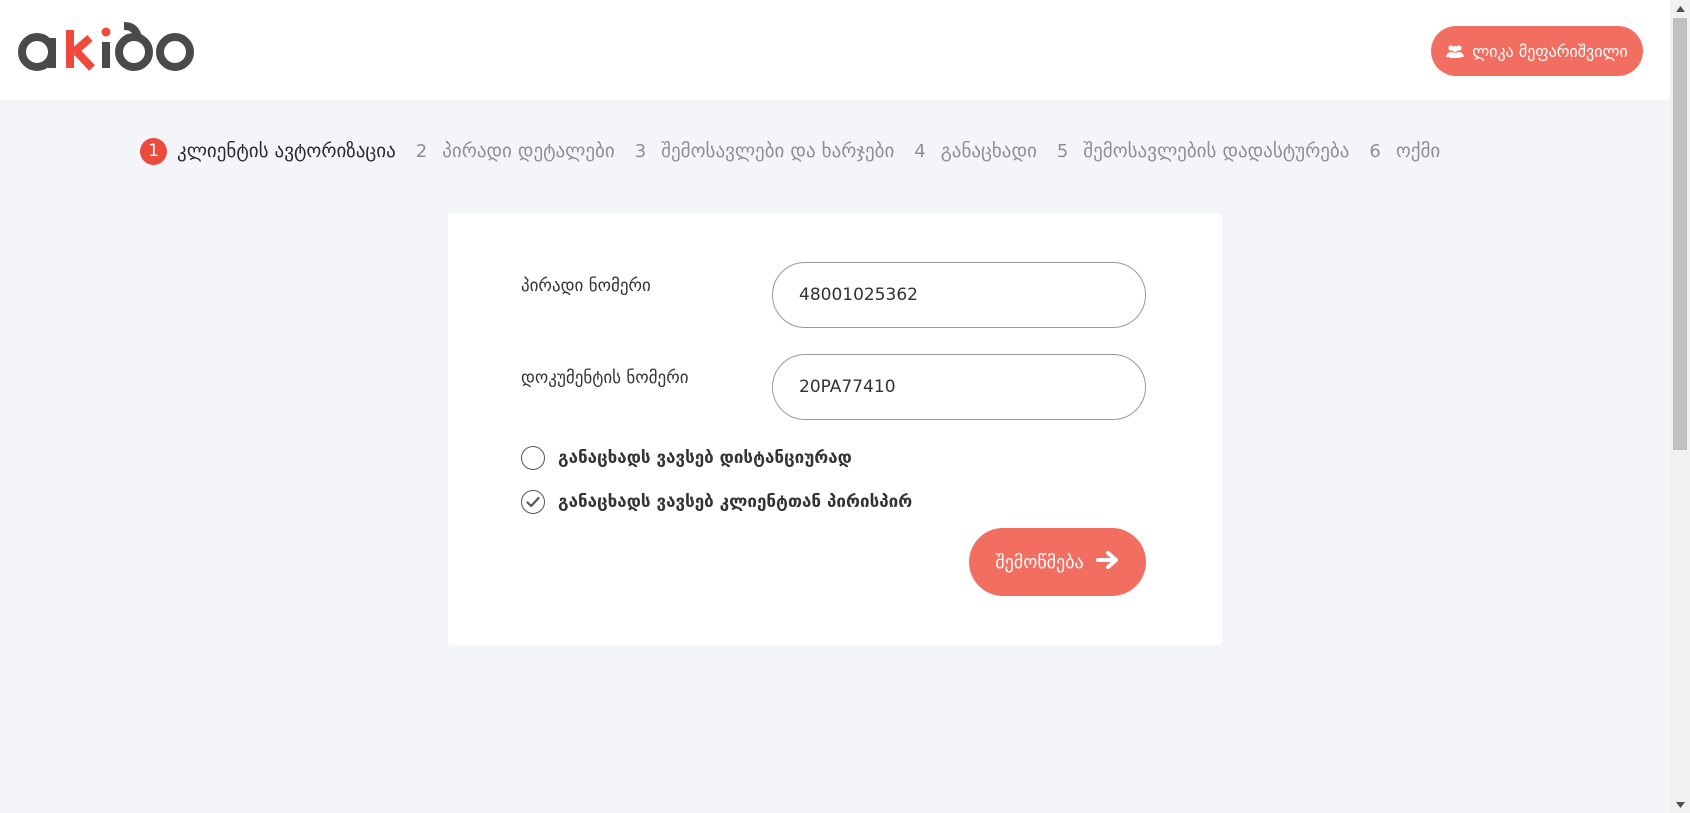 This screenshot has width=1690, height=813. What do you see at coordinates (959, 295) in the screenshot?
I see `personal-number-input` at bounding box center [959, 295].